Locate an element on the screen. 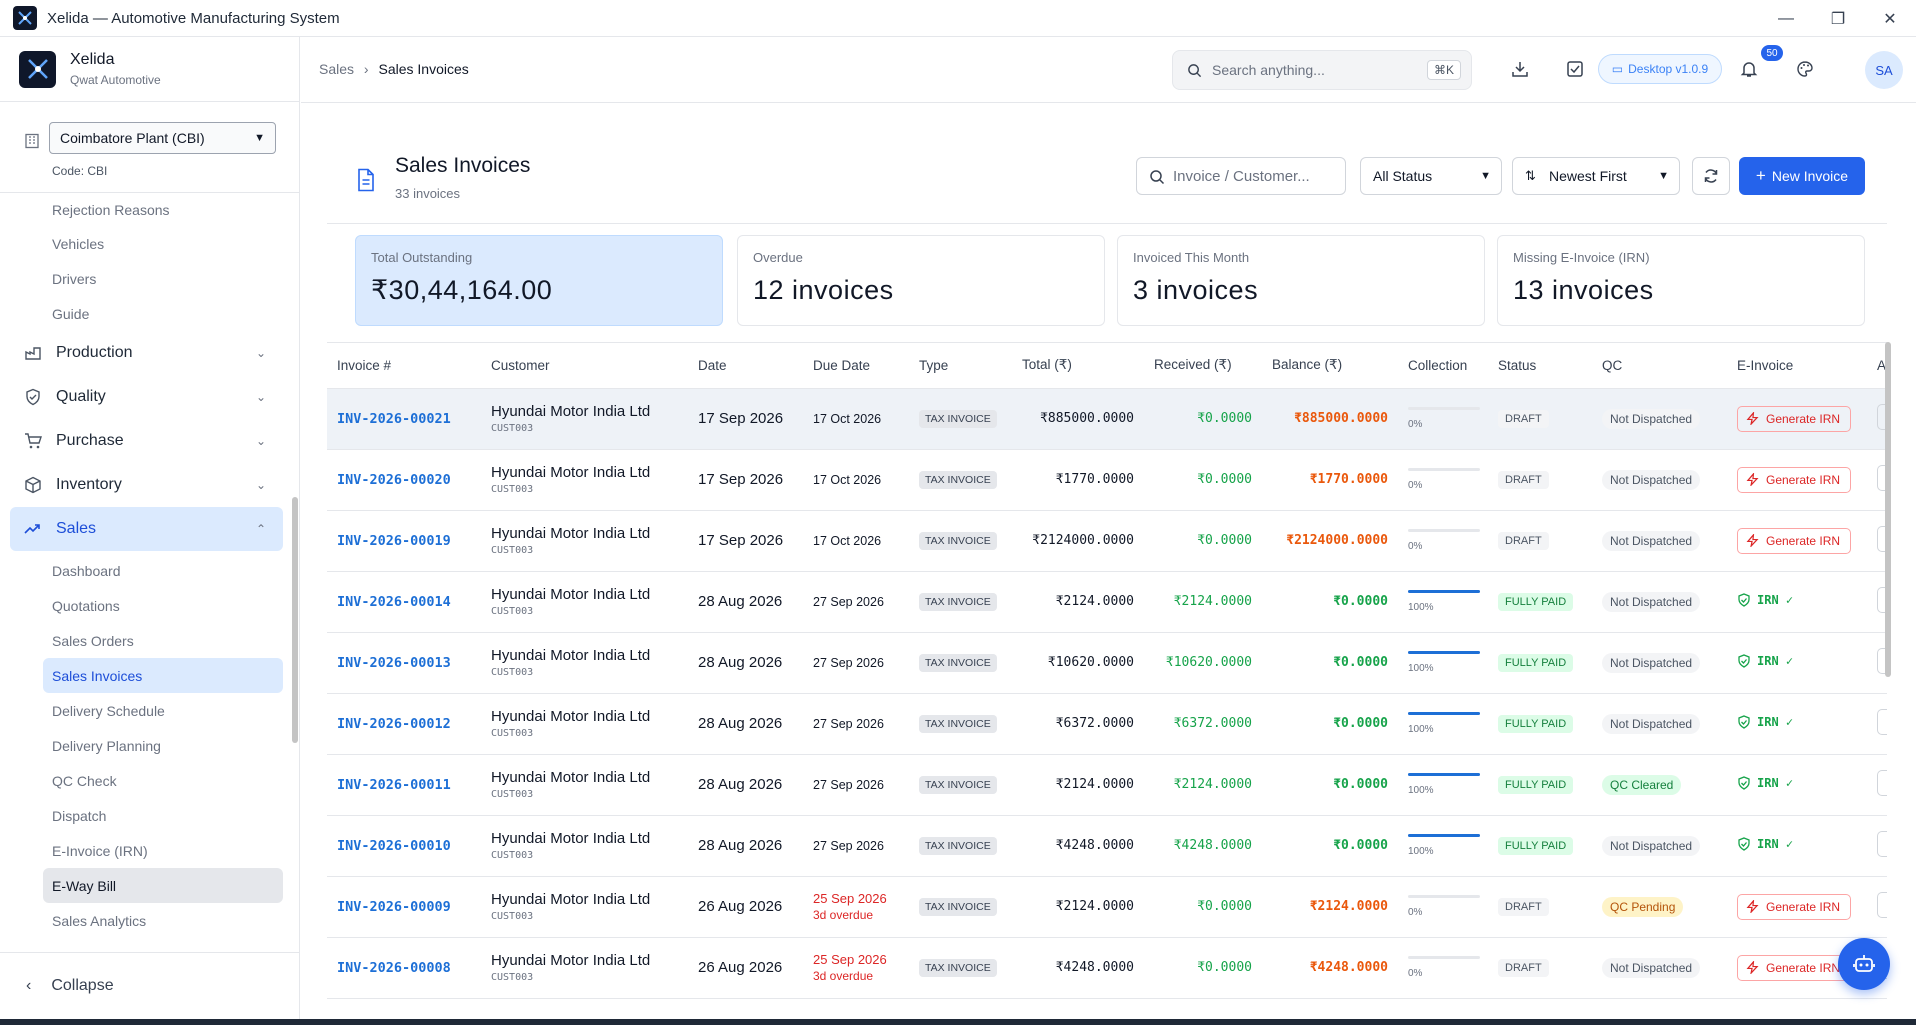  customer-name: Hyundai Motor India Ltd is located at coordinates (571, 838).